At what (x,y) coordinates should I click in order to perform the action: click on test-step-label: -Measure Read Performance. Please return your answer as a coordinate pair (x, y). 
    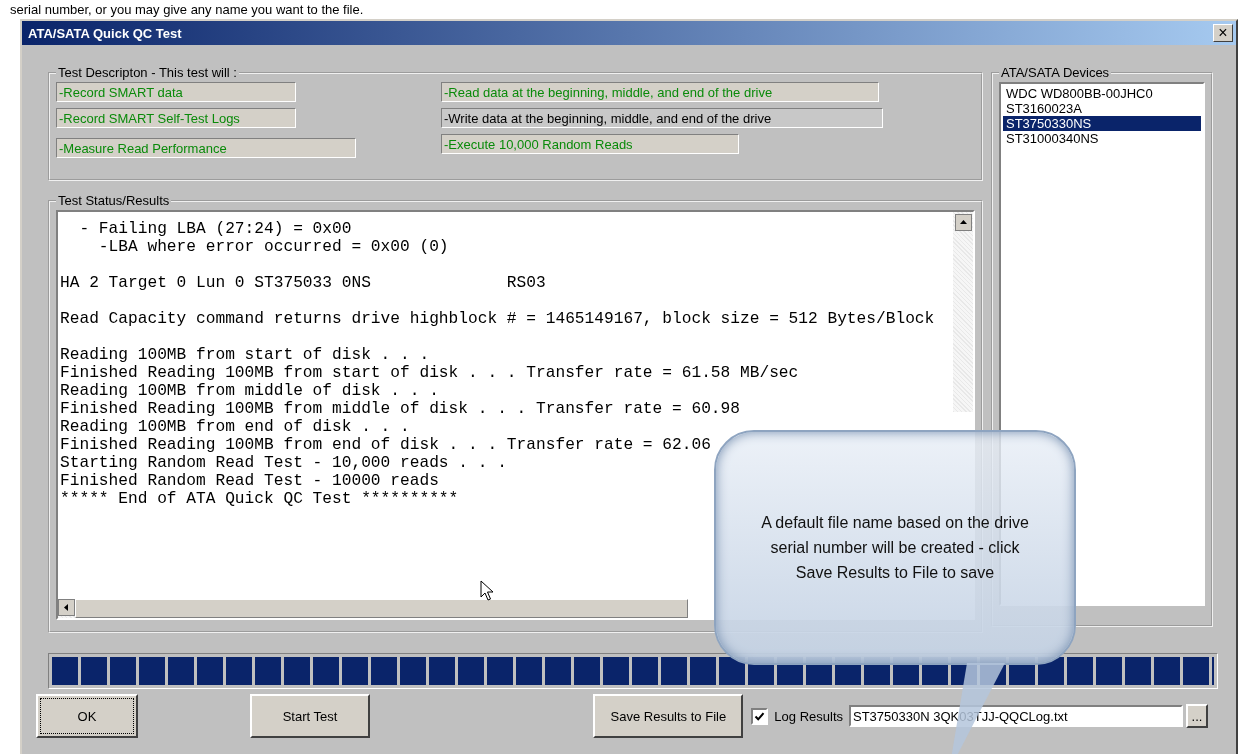
    Looking at the image, I should click on (206, 148).